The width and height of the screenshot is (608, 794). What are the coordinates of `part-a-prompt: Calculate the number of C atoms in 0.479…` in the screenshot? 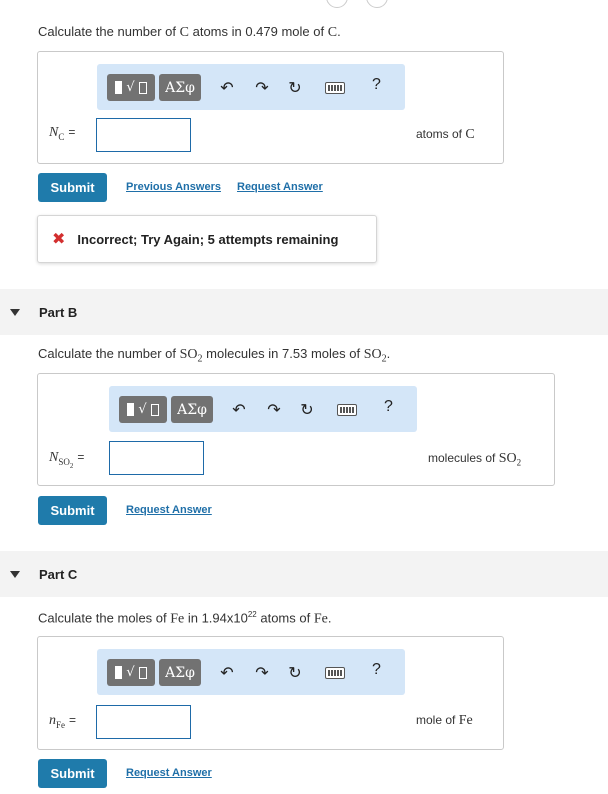 It's located at (189, 32).